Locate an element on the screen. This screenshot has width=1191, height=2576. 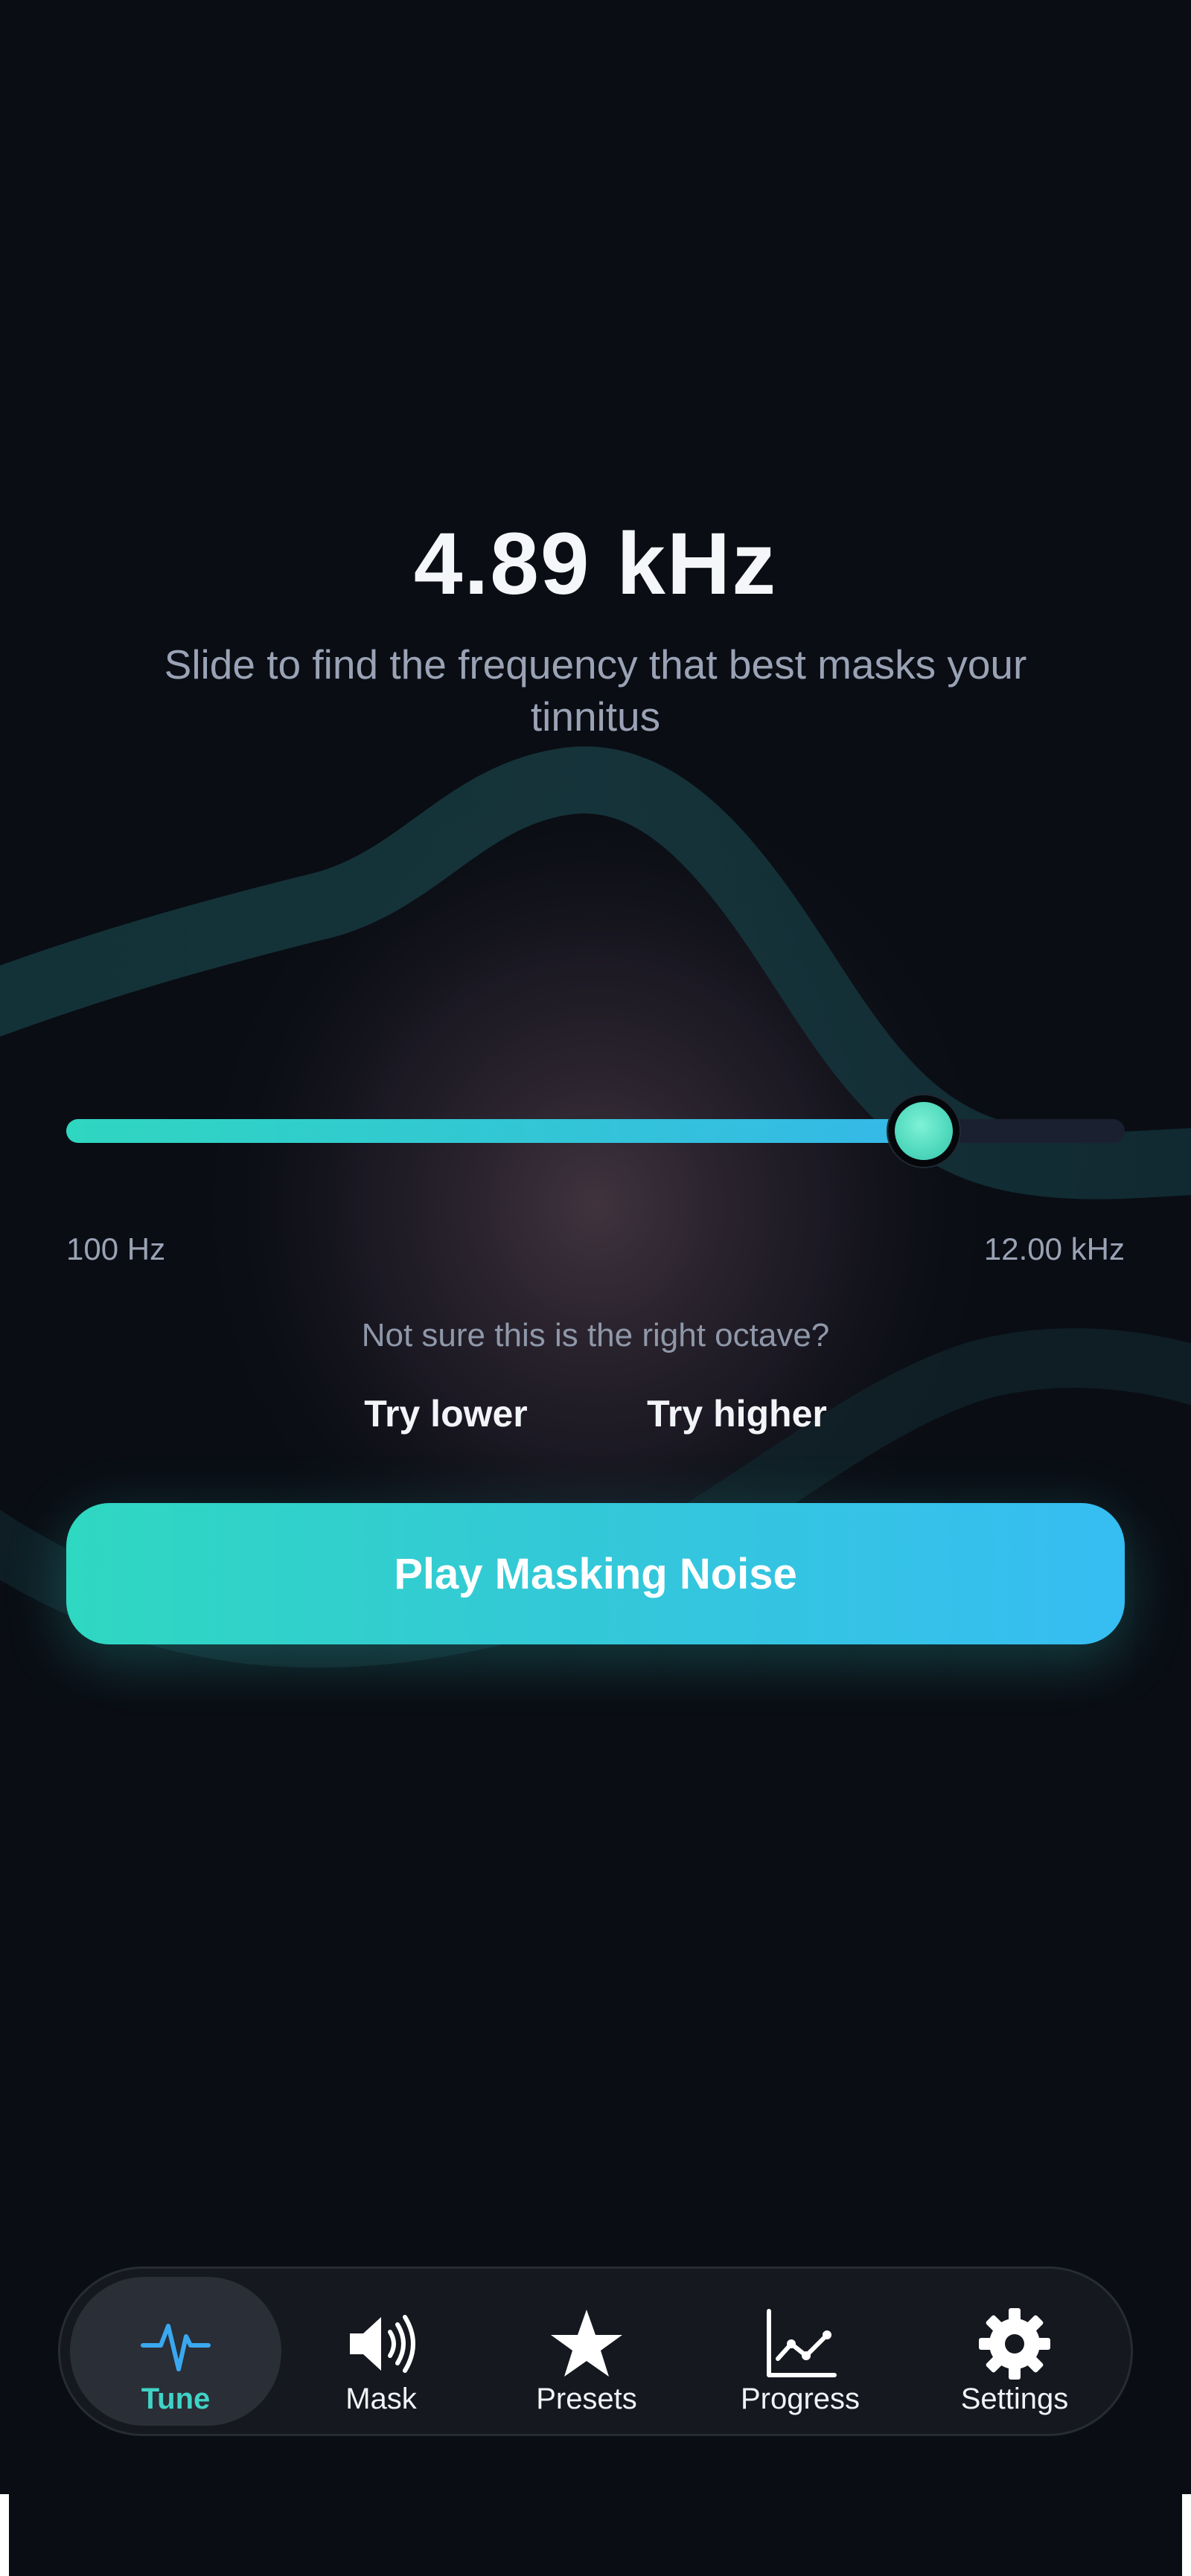
bottom-edge-strip is located at coordinates (595, 2535).